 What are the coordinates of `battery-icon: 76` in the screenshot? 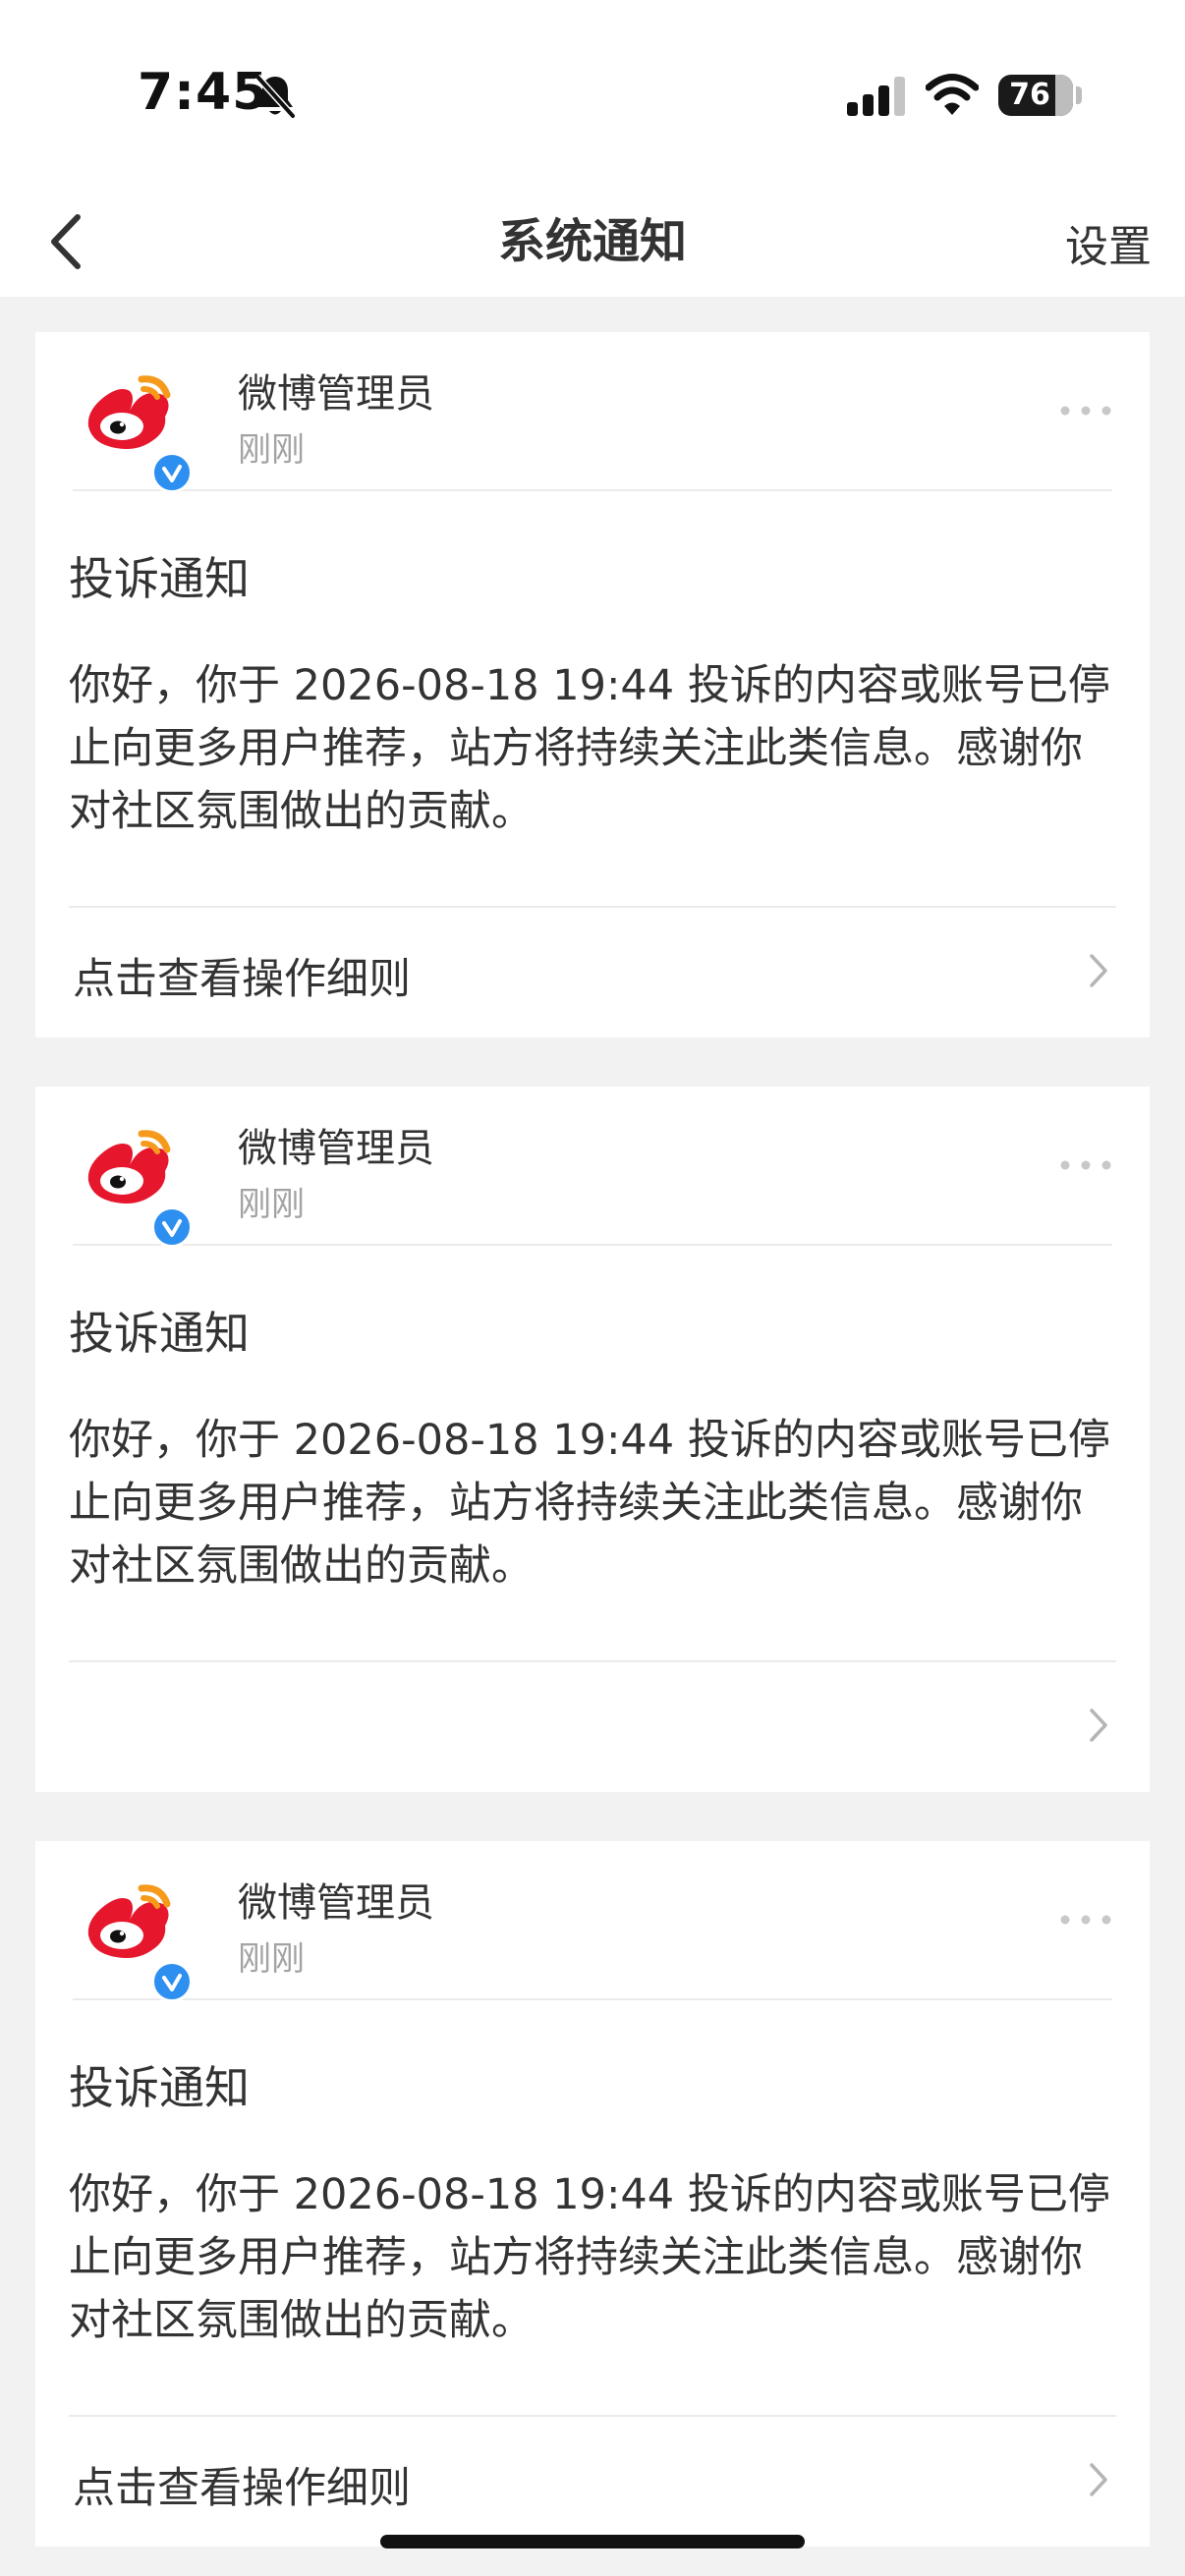 It's located at (1035, 95).